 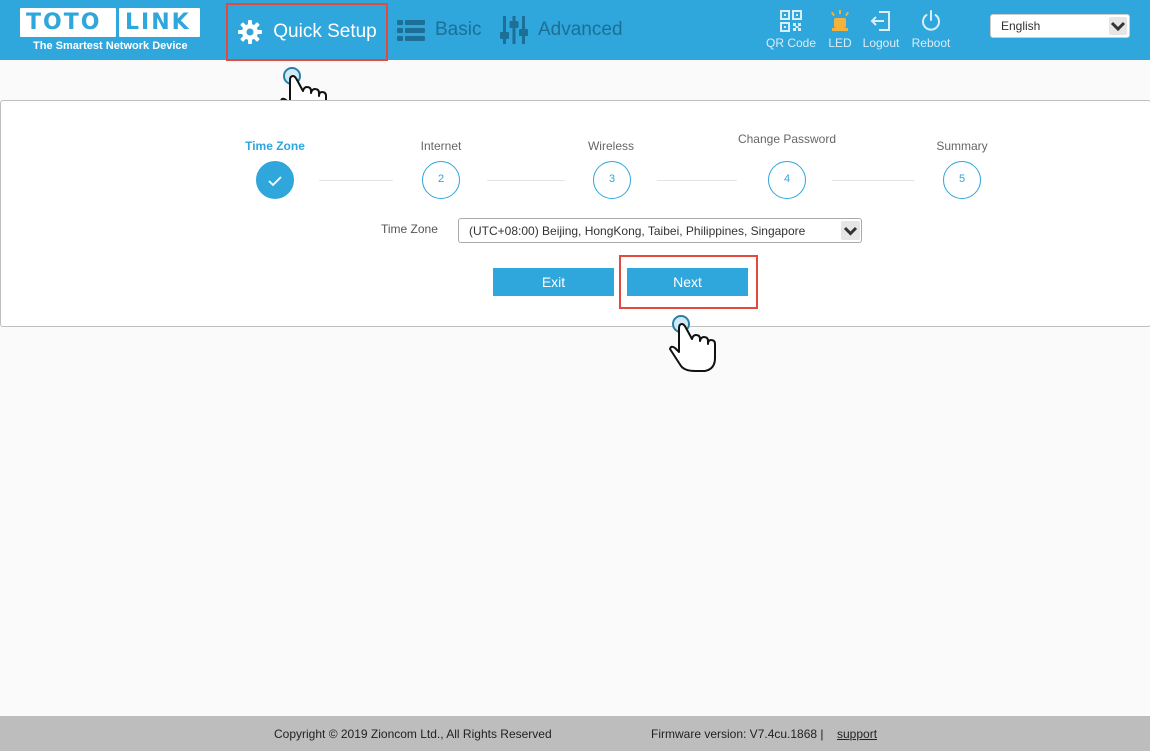 I want to click on logo-link: LINK, so click(x=159, y=22).